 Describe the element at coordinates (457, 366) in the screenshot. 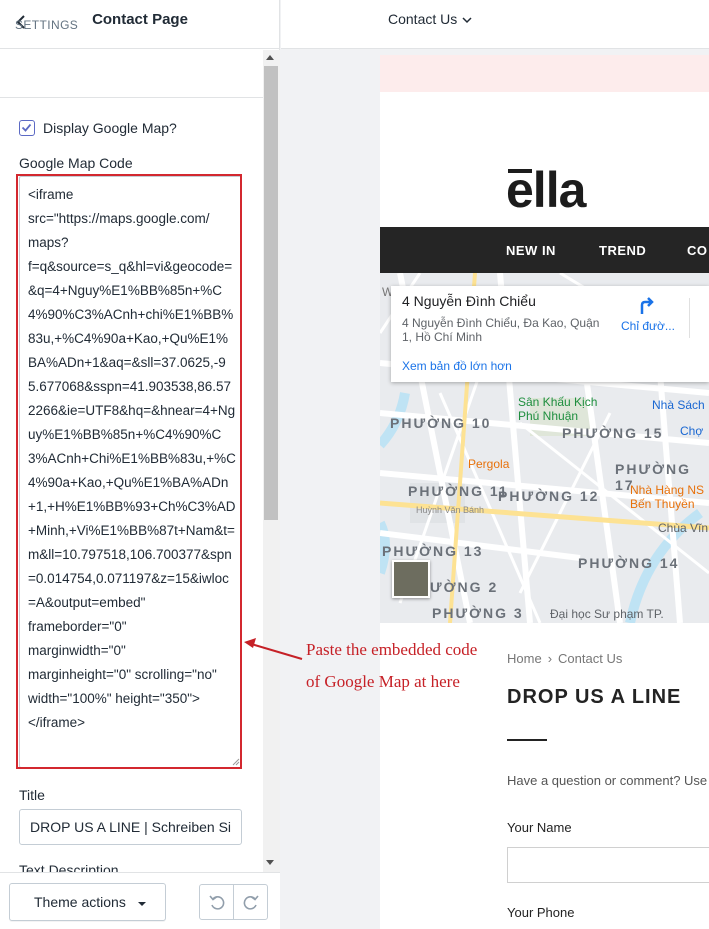

I see `larger-map-link: Xem bản đồ lớn hơn` at that location.